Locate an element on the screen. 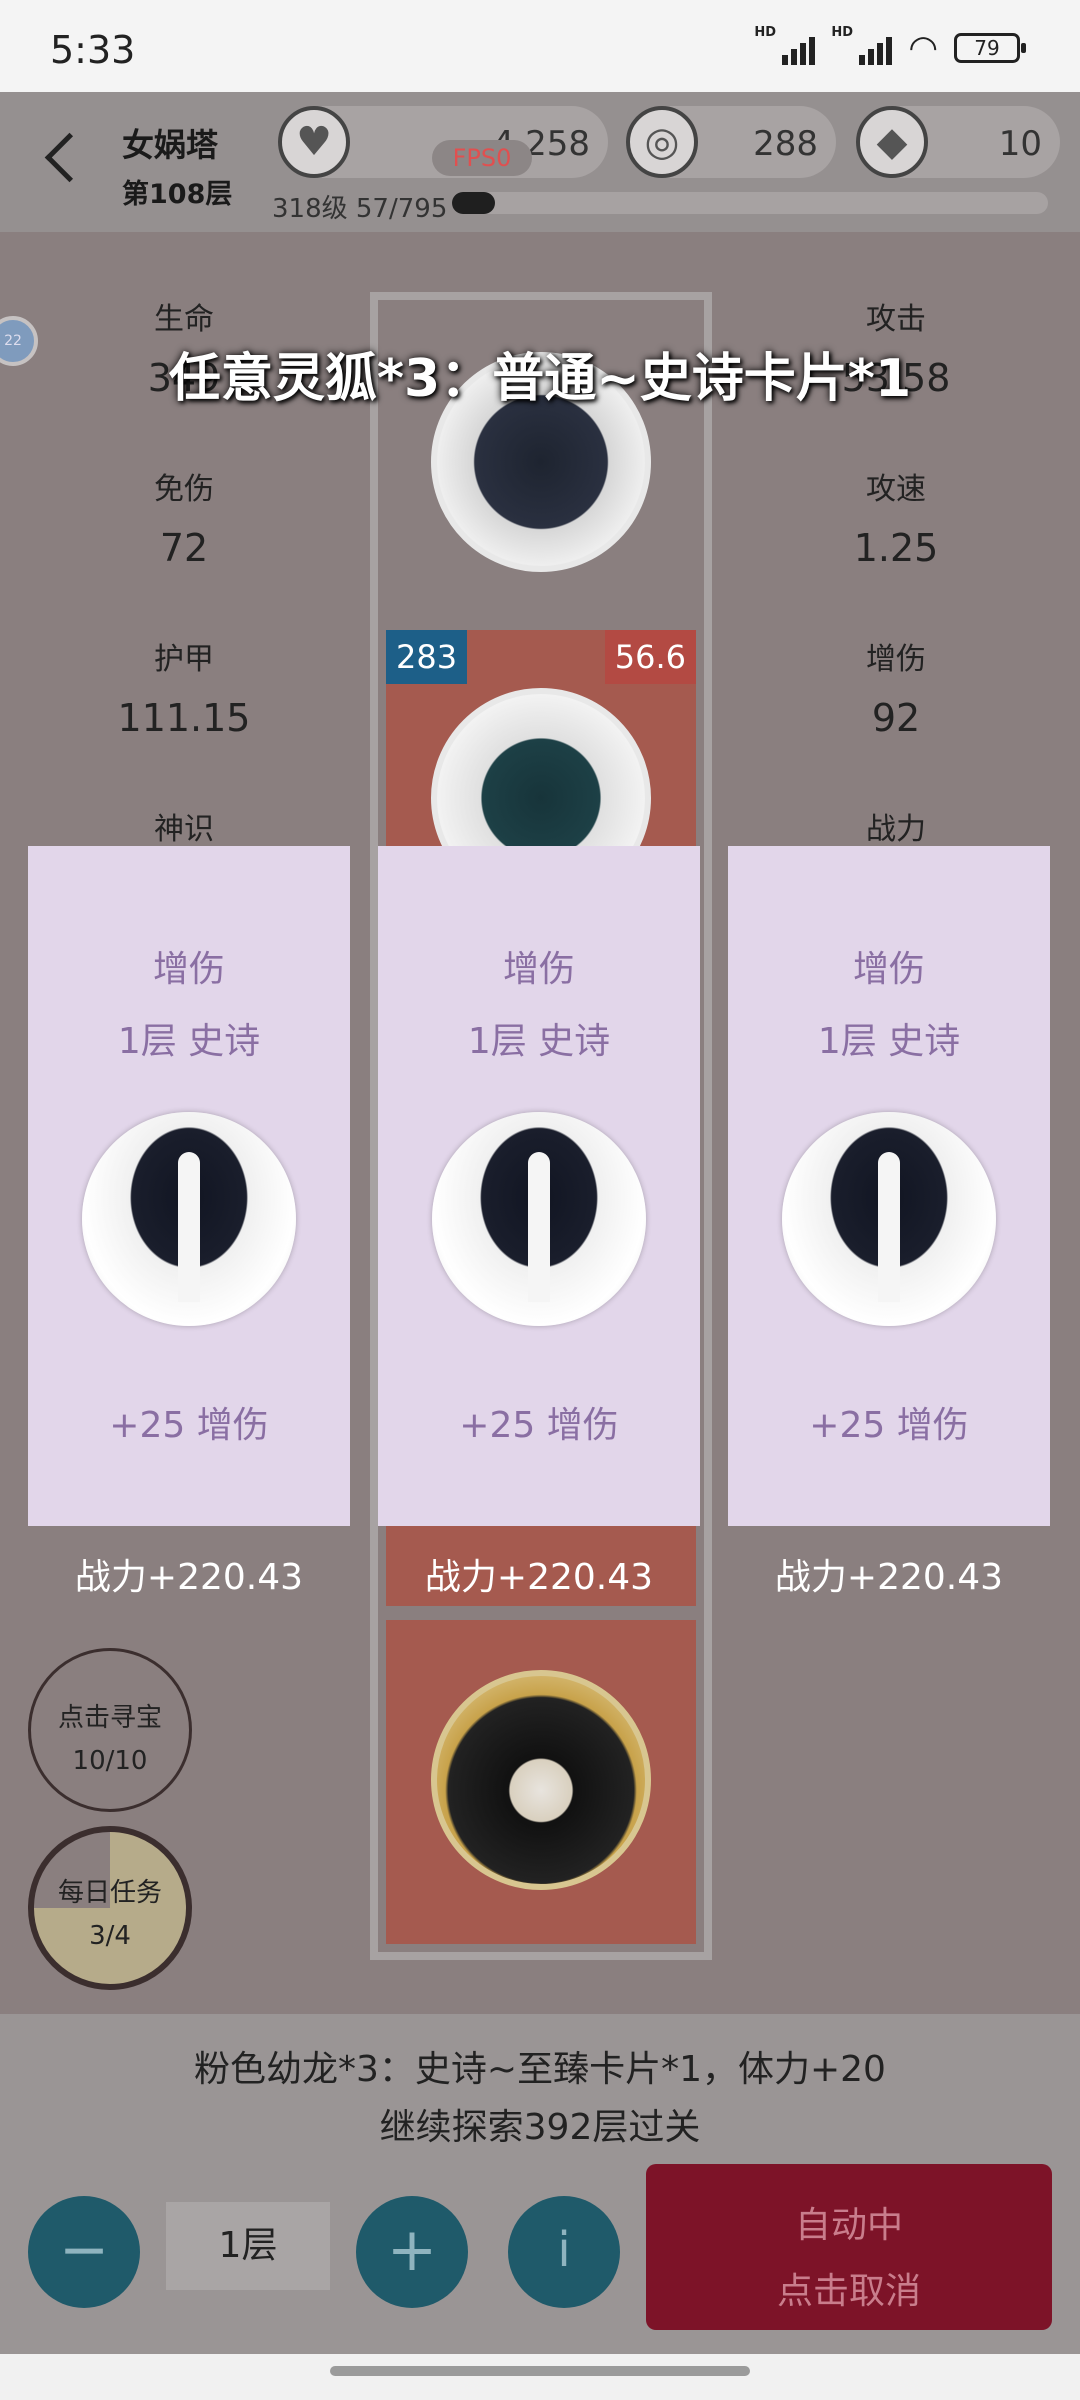  battery-icon: 79 is located at coordinates (990, 48).